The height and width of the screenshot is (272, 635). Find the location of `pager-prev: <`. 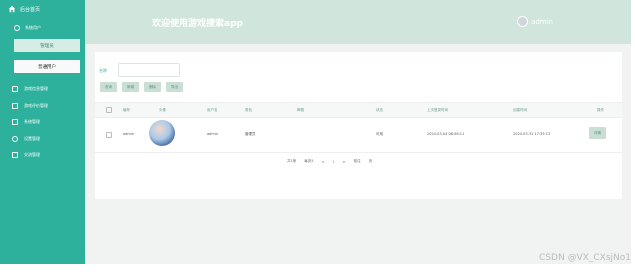

pager-prev: < is located at coordinates (322, 162).